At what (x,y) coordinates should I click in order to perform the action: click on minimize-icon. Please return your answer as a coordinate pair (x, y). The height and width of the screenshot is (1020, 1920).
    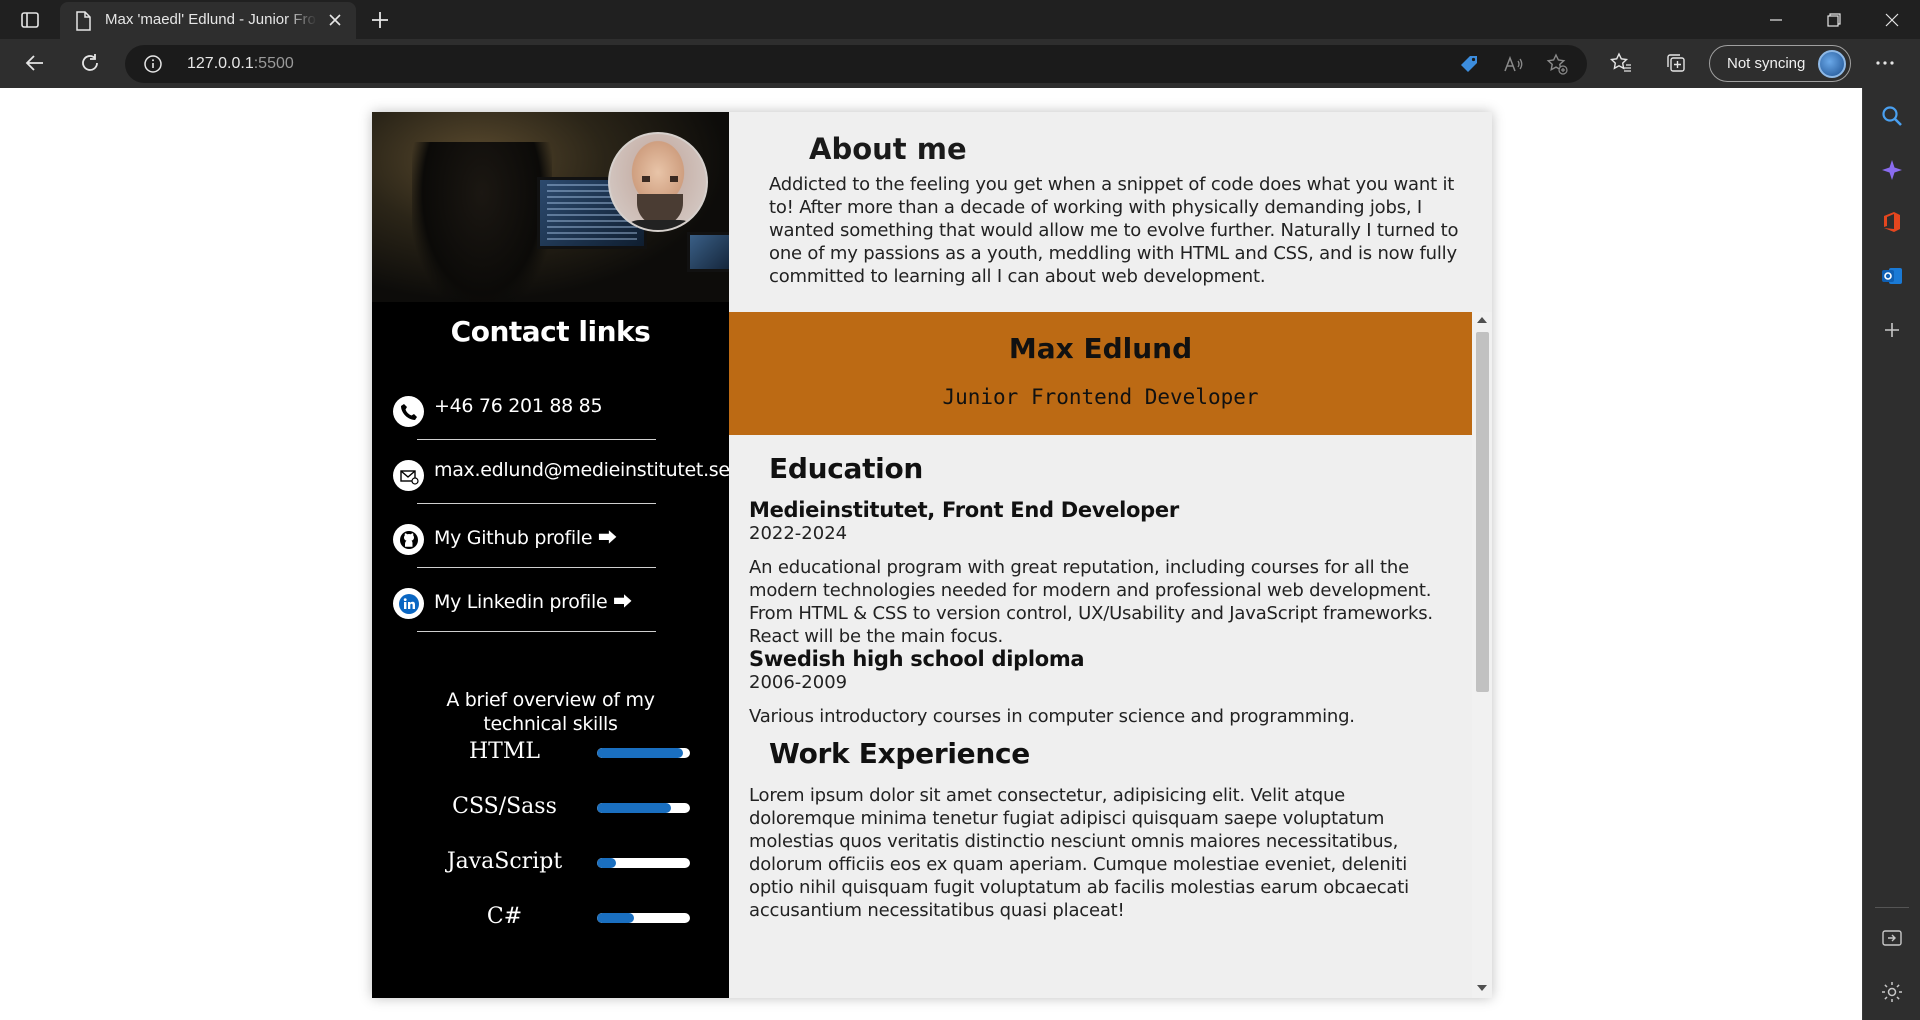
    Looking at the image, I should click on (1776, 19).